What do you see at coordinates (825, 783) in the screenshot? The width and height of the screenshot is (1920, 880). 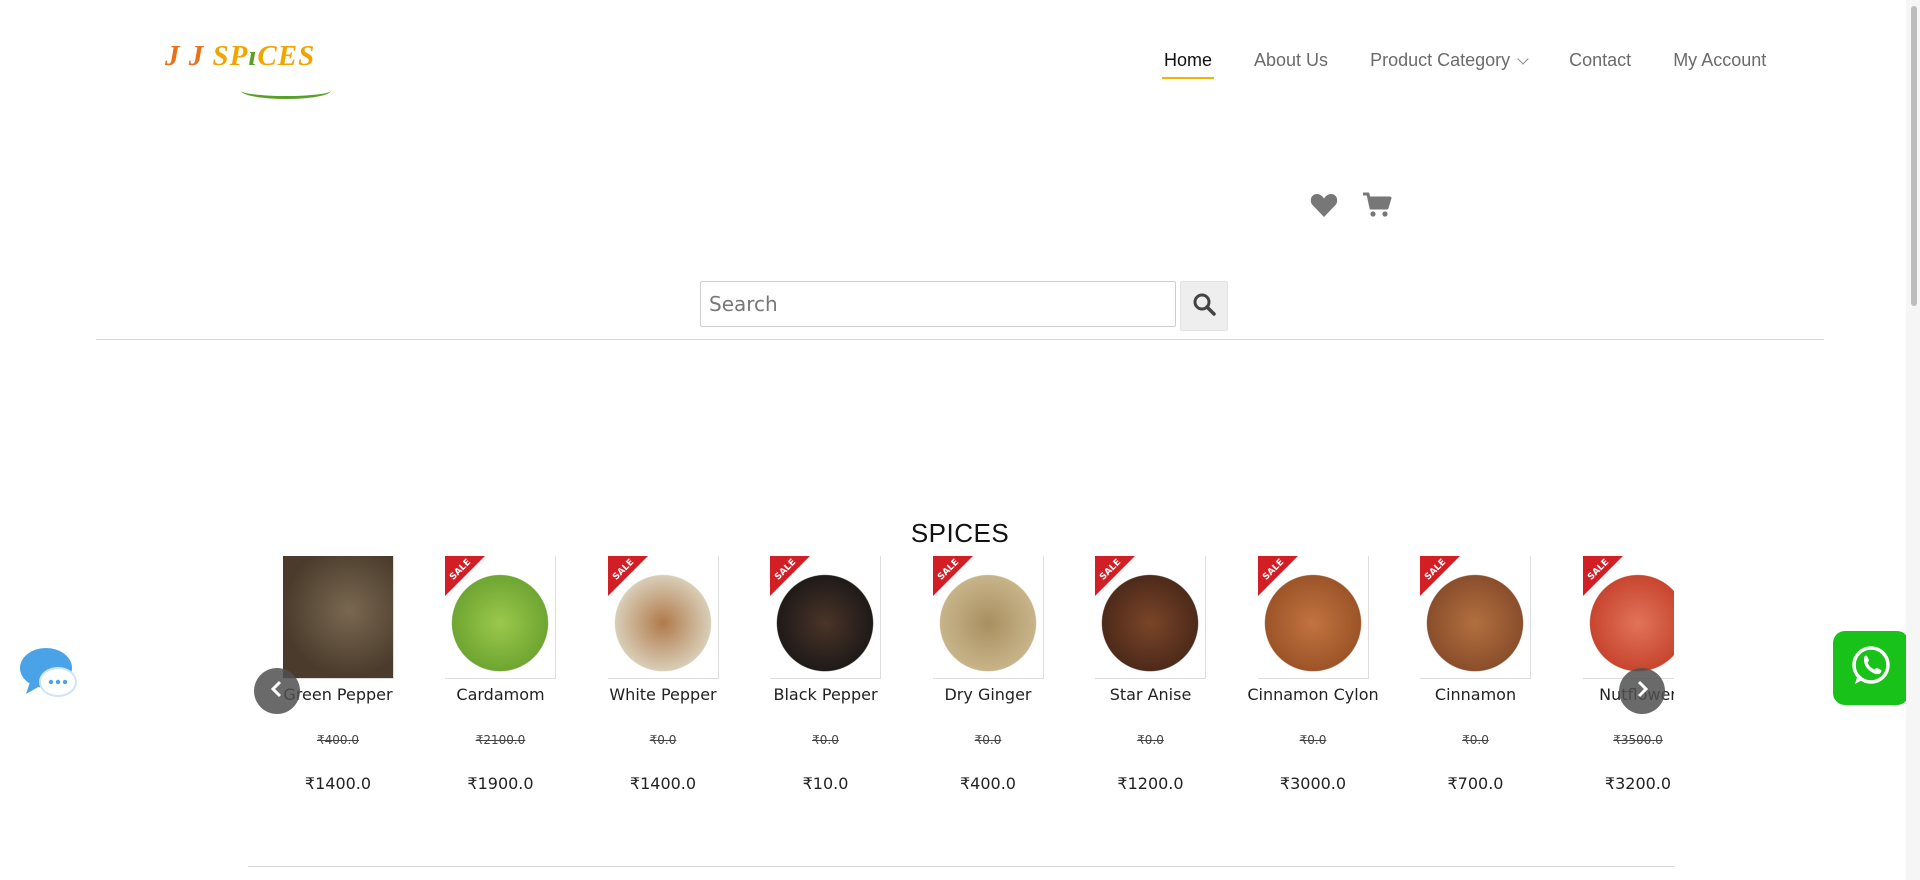 I see `product-price: ₹10.0` at bounding box center [825, 783].